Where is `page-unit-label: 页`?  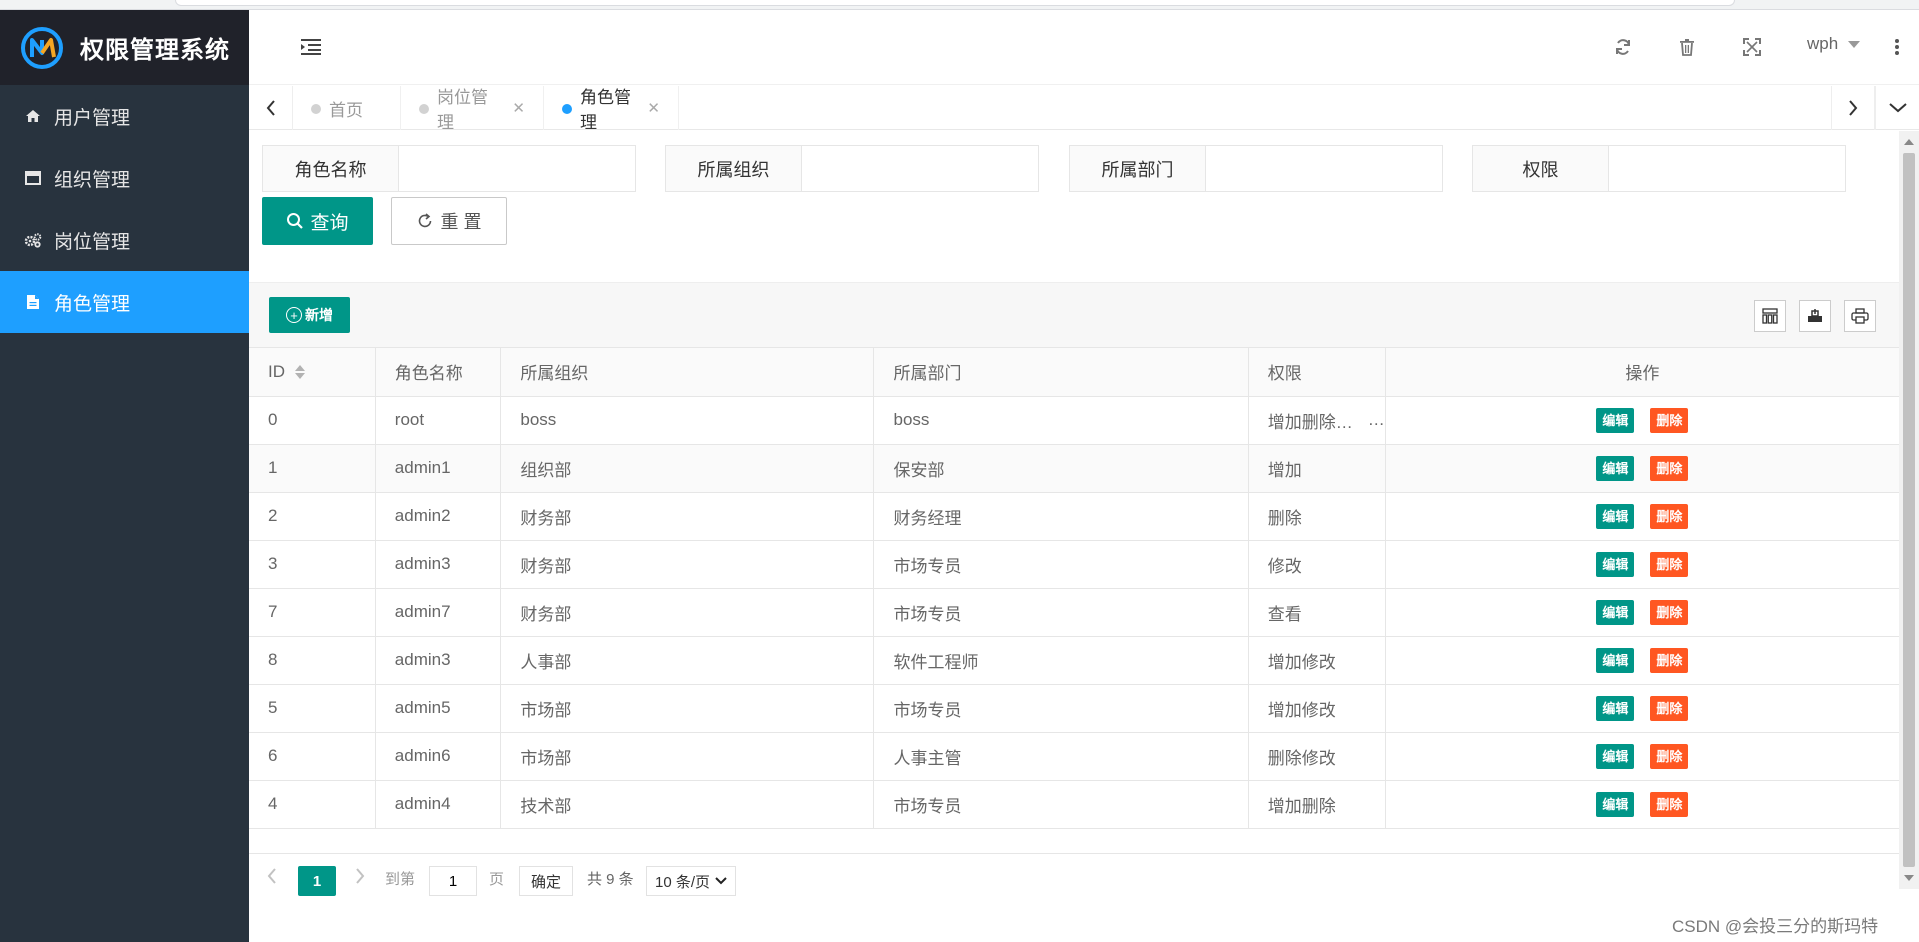
page-unit-label: 页 is located at coordinates (497, 879).